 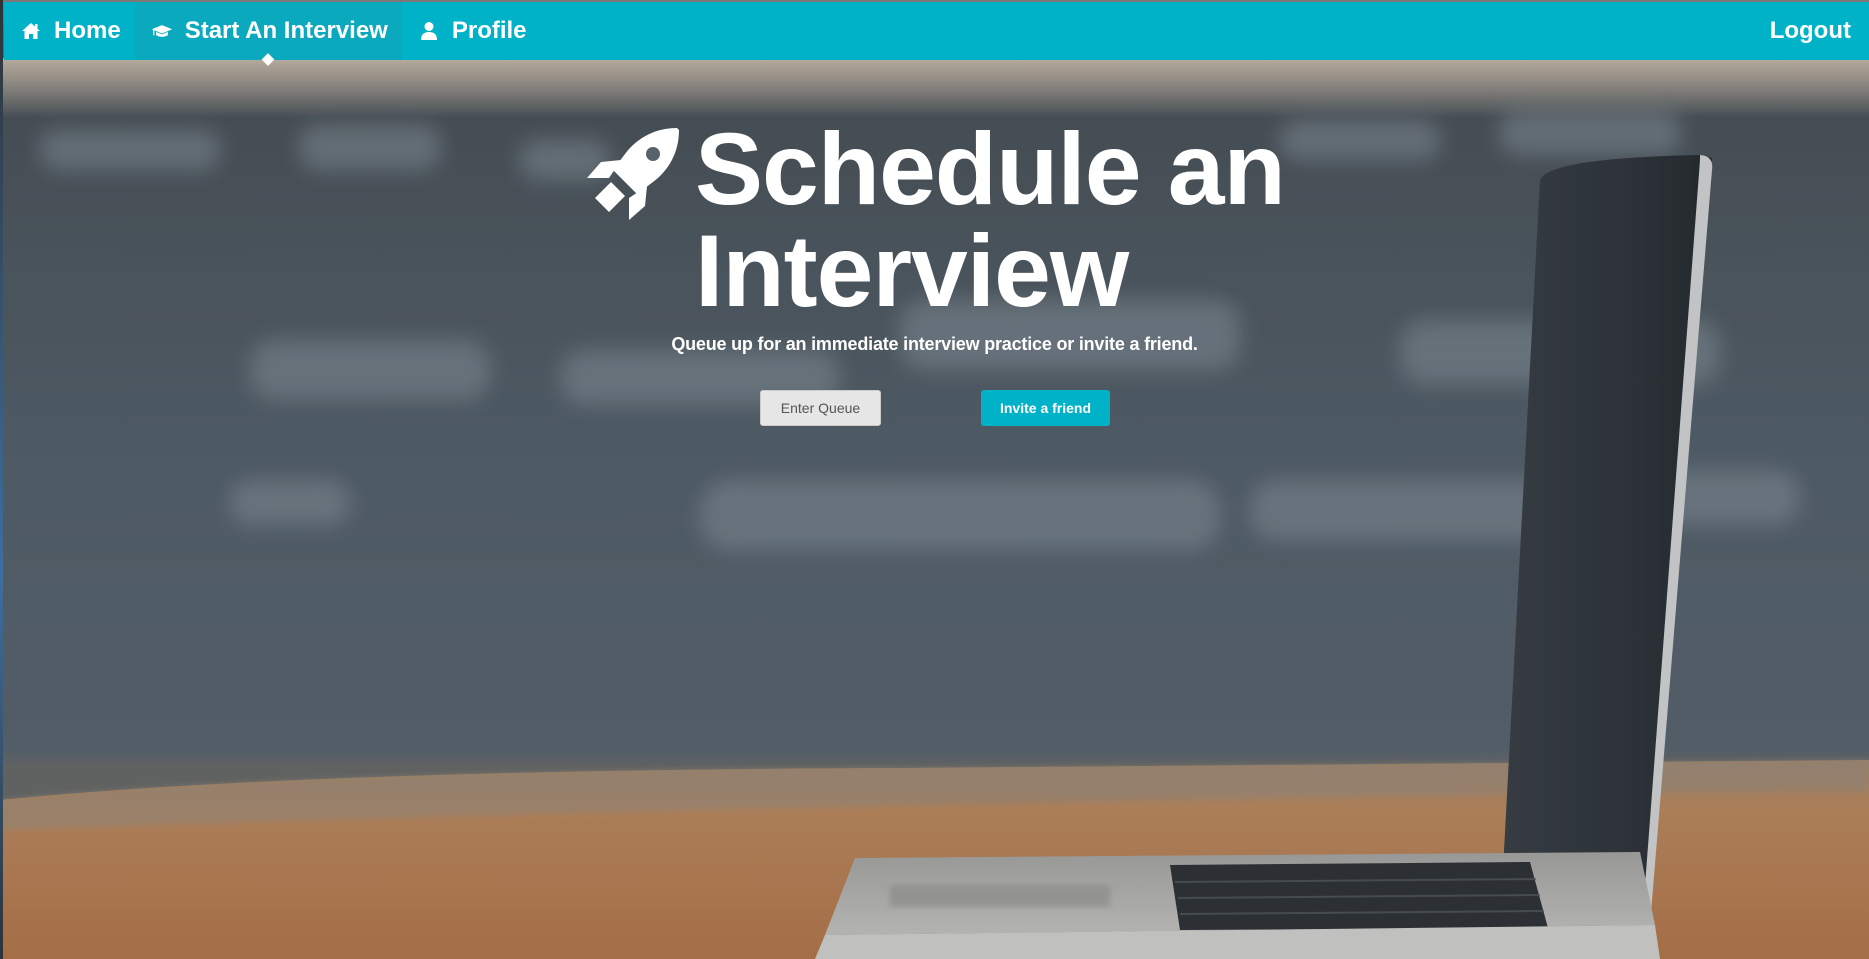 I want to click on graduation-cap-icon, so click(x=162, y=31).